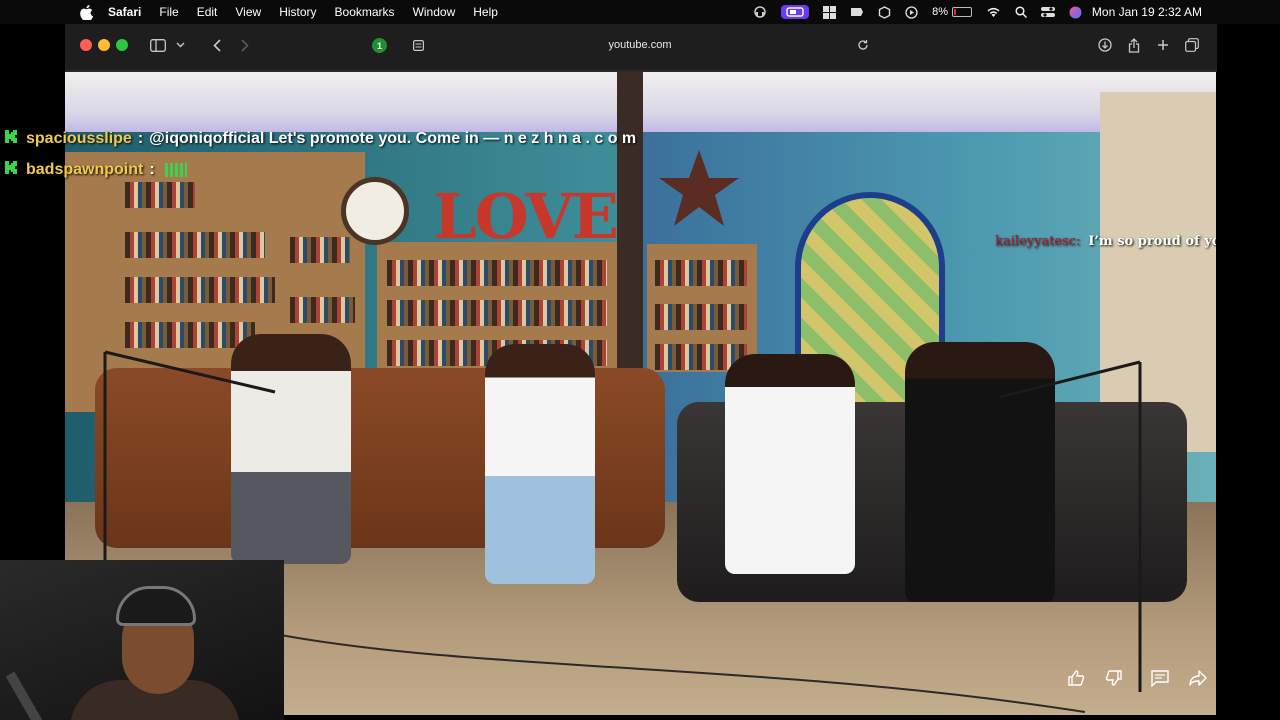 The height and width of the screenshot is (720, 1280). Describe the element at coordinates (245, 45) in the screenshot. I see `forward-button` at that location.